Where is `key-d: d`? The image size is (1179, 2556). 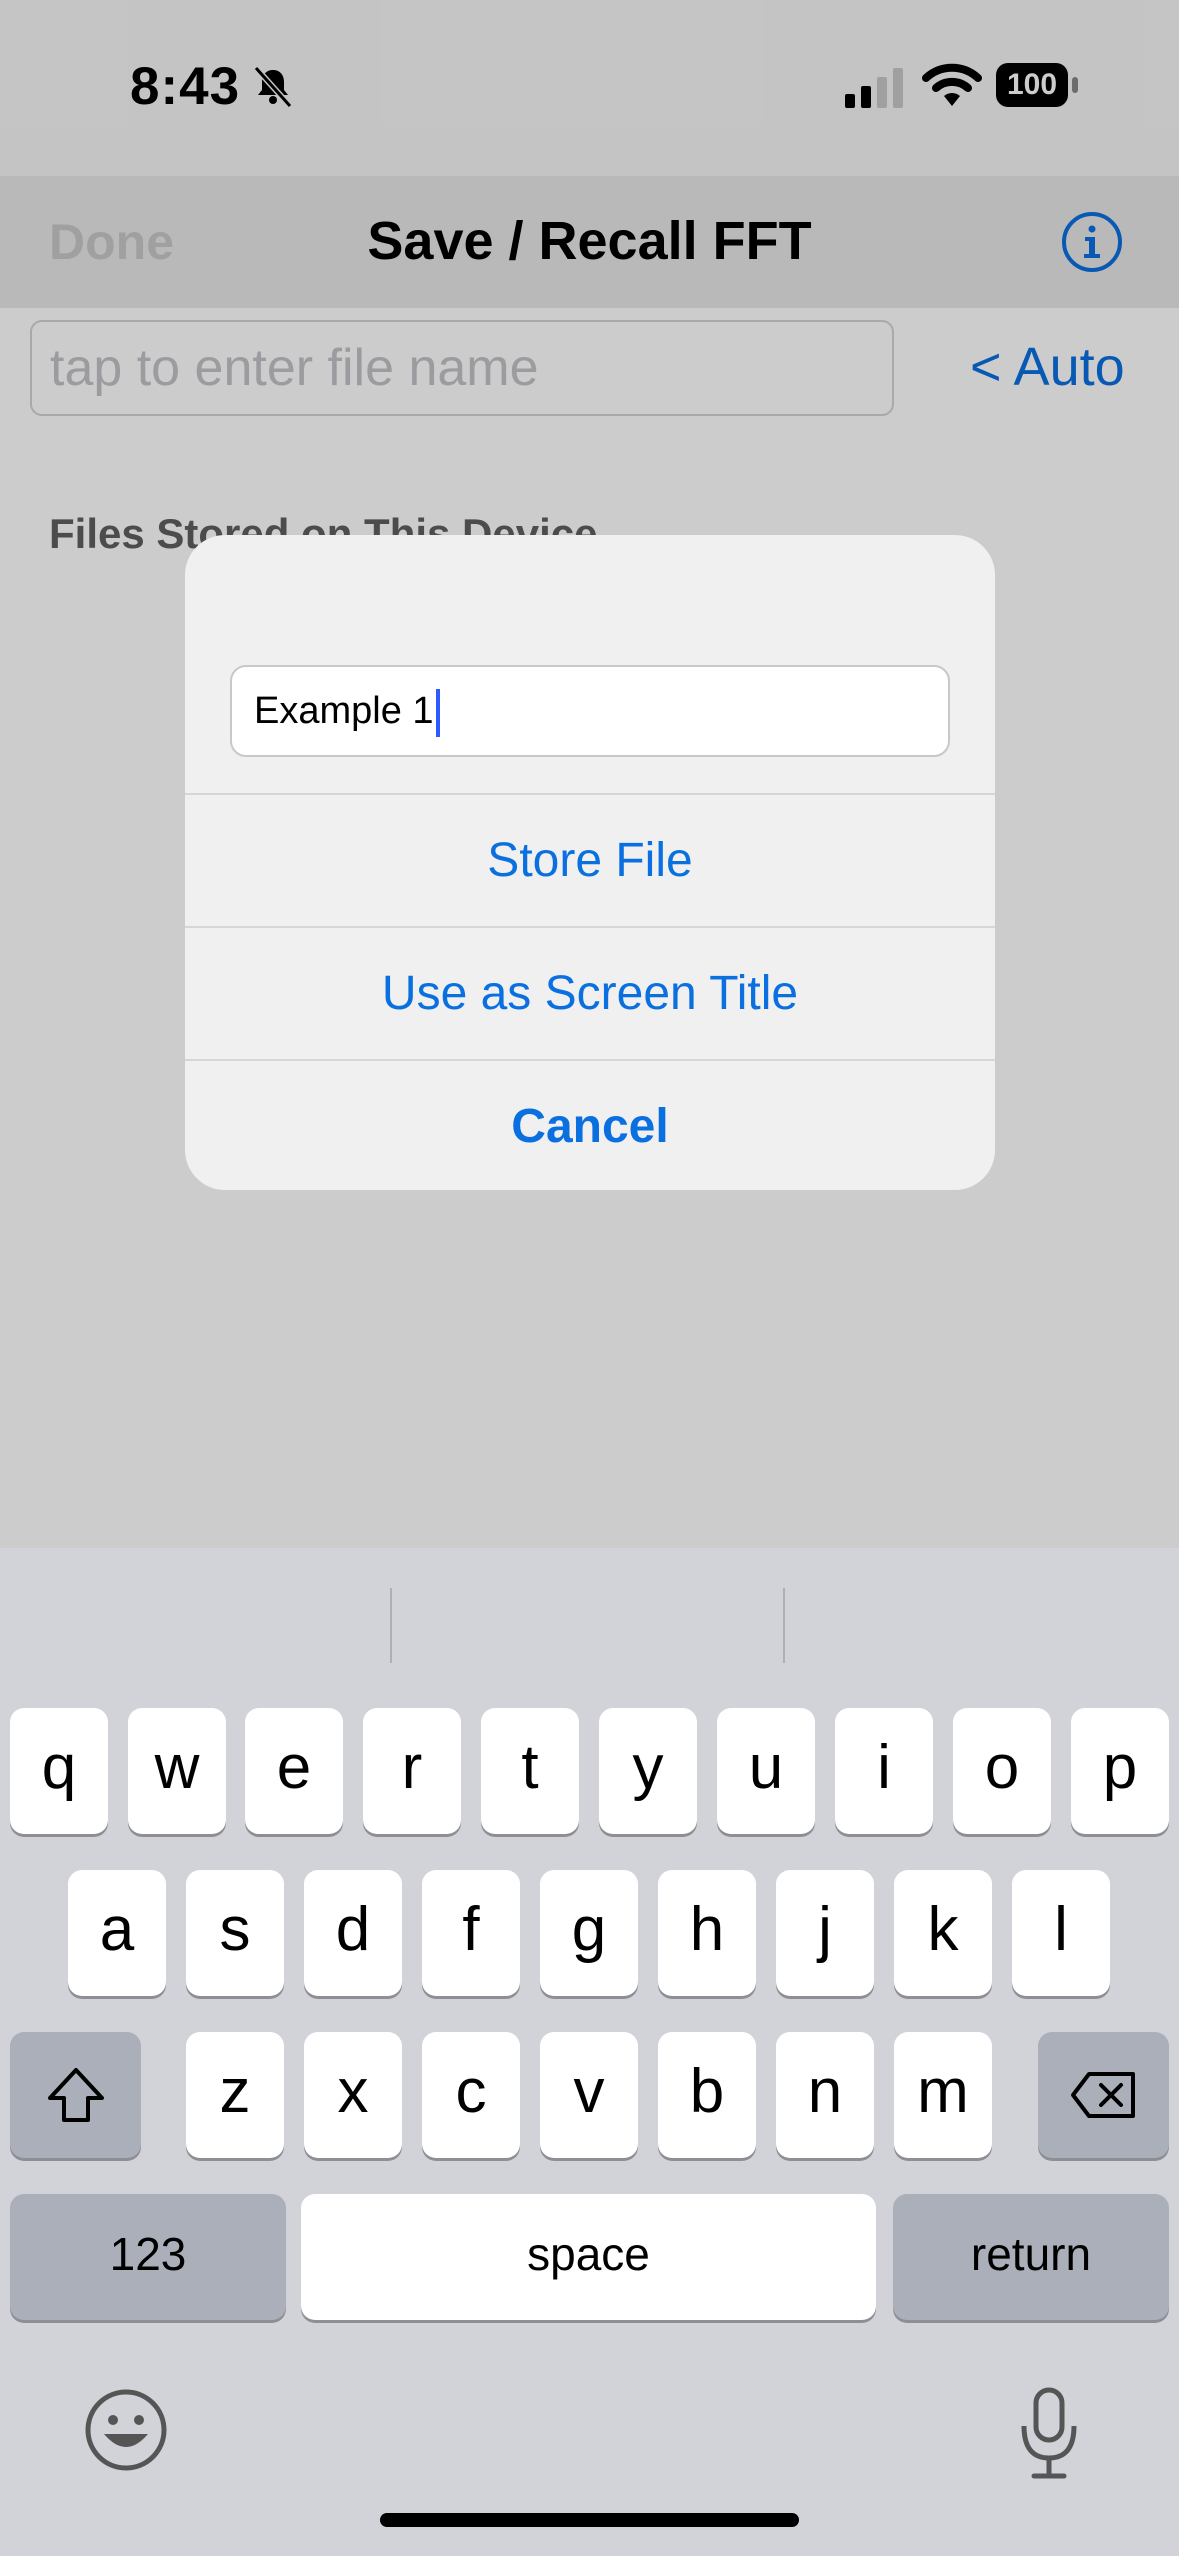
key-d: d is located at coordinates (353, 1933).